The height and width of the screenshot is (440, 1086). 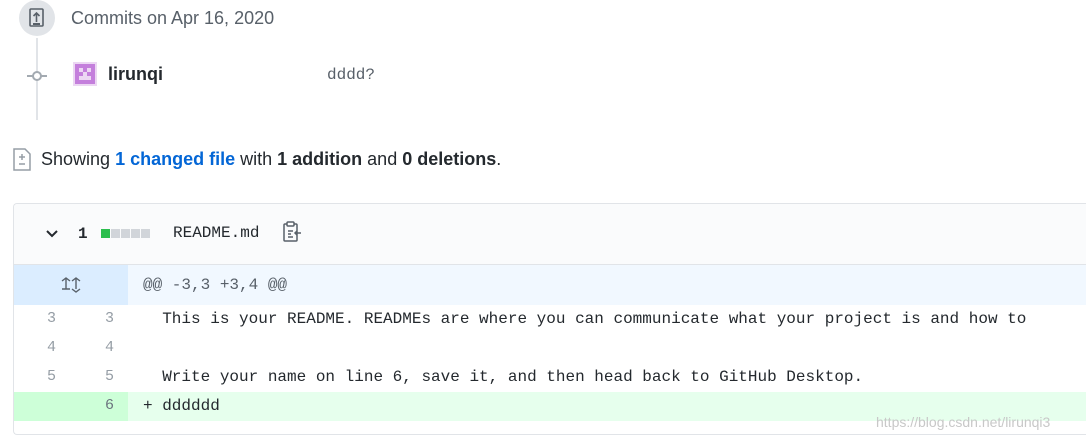 I want to click on timeline-badge, so click(x=37, y=18).